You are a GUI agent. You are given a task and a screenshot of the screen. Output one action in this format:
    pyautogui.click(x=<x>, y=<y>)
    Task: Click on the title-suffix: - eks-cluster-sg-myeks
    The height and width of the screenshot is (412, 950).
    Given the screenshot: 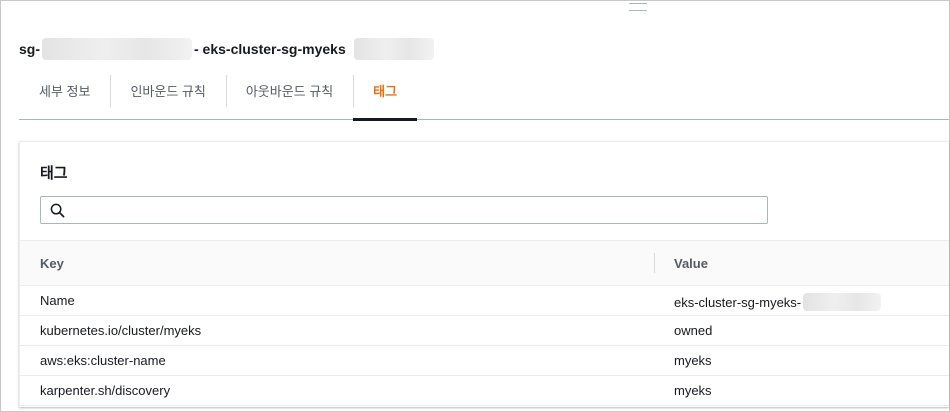 What is the action you would take?
    pyautogui.click(x=270, y=49)
    